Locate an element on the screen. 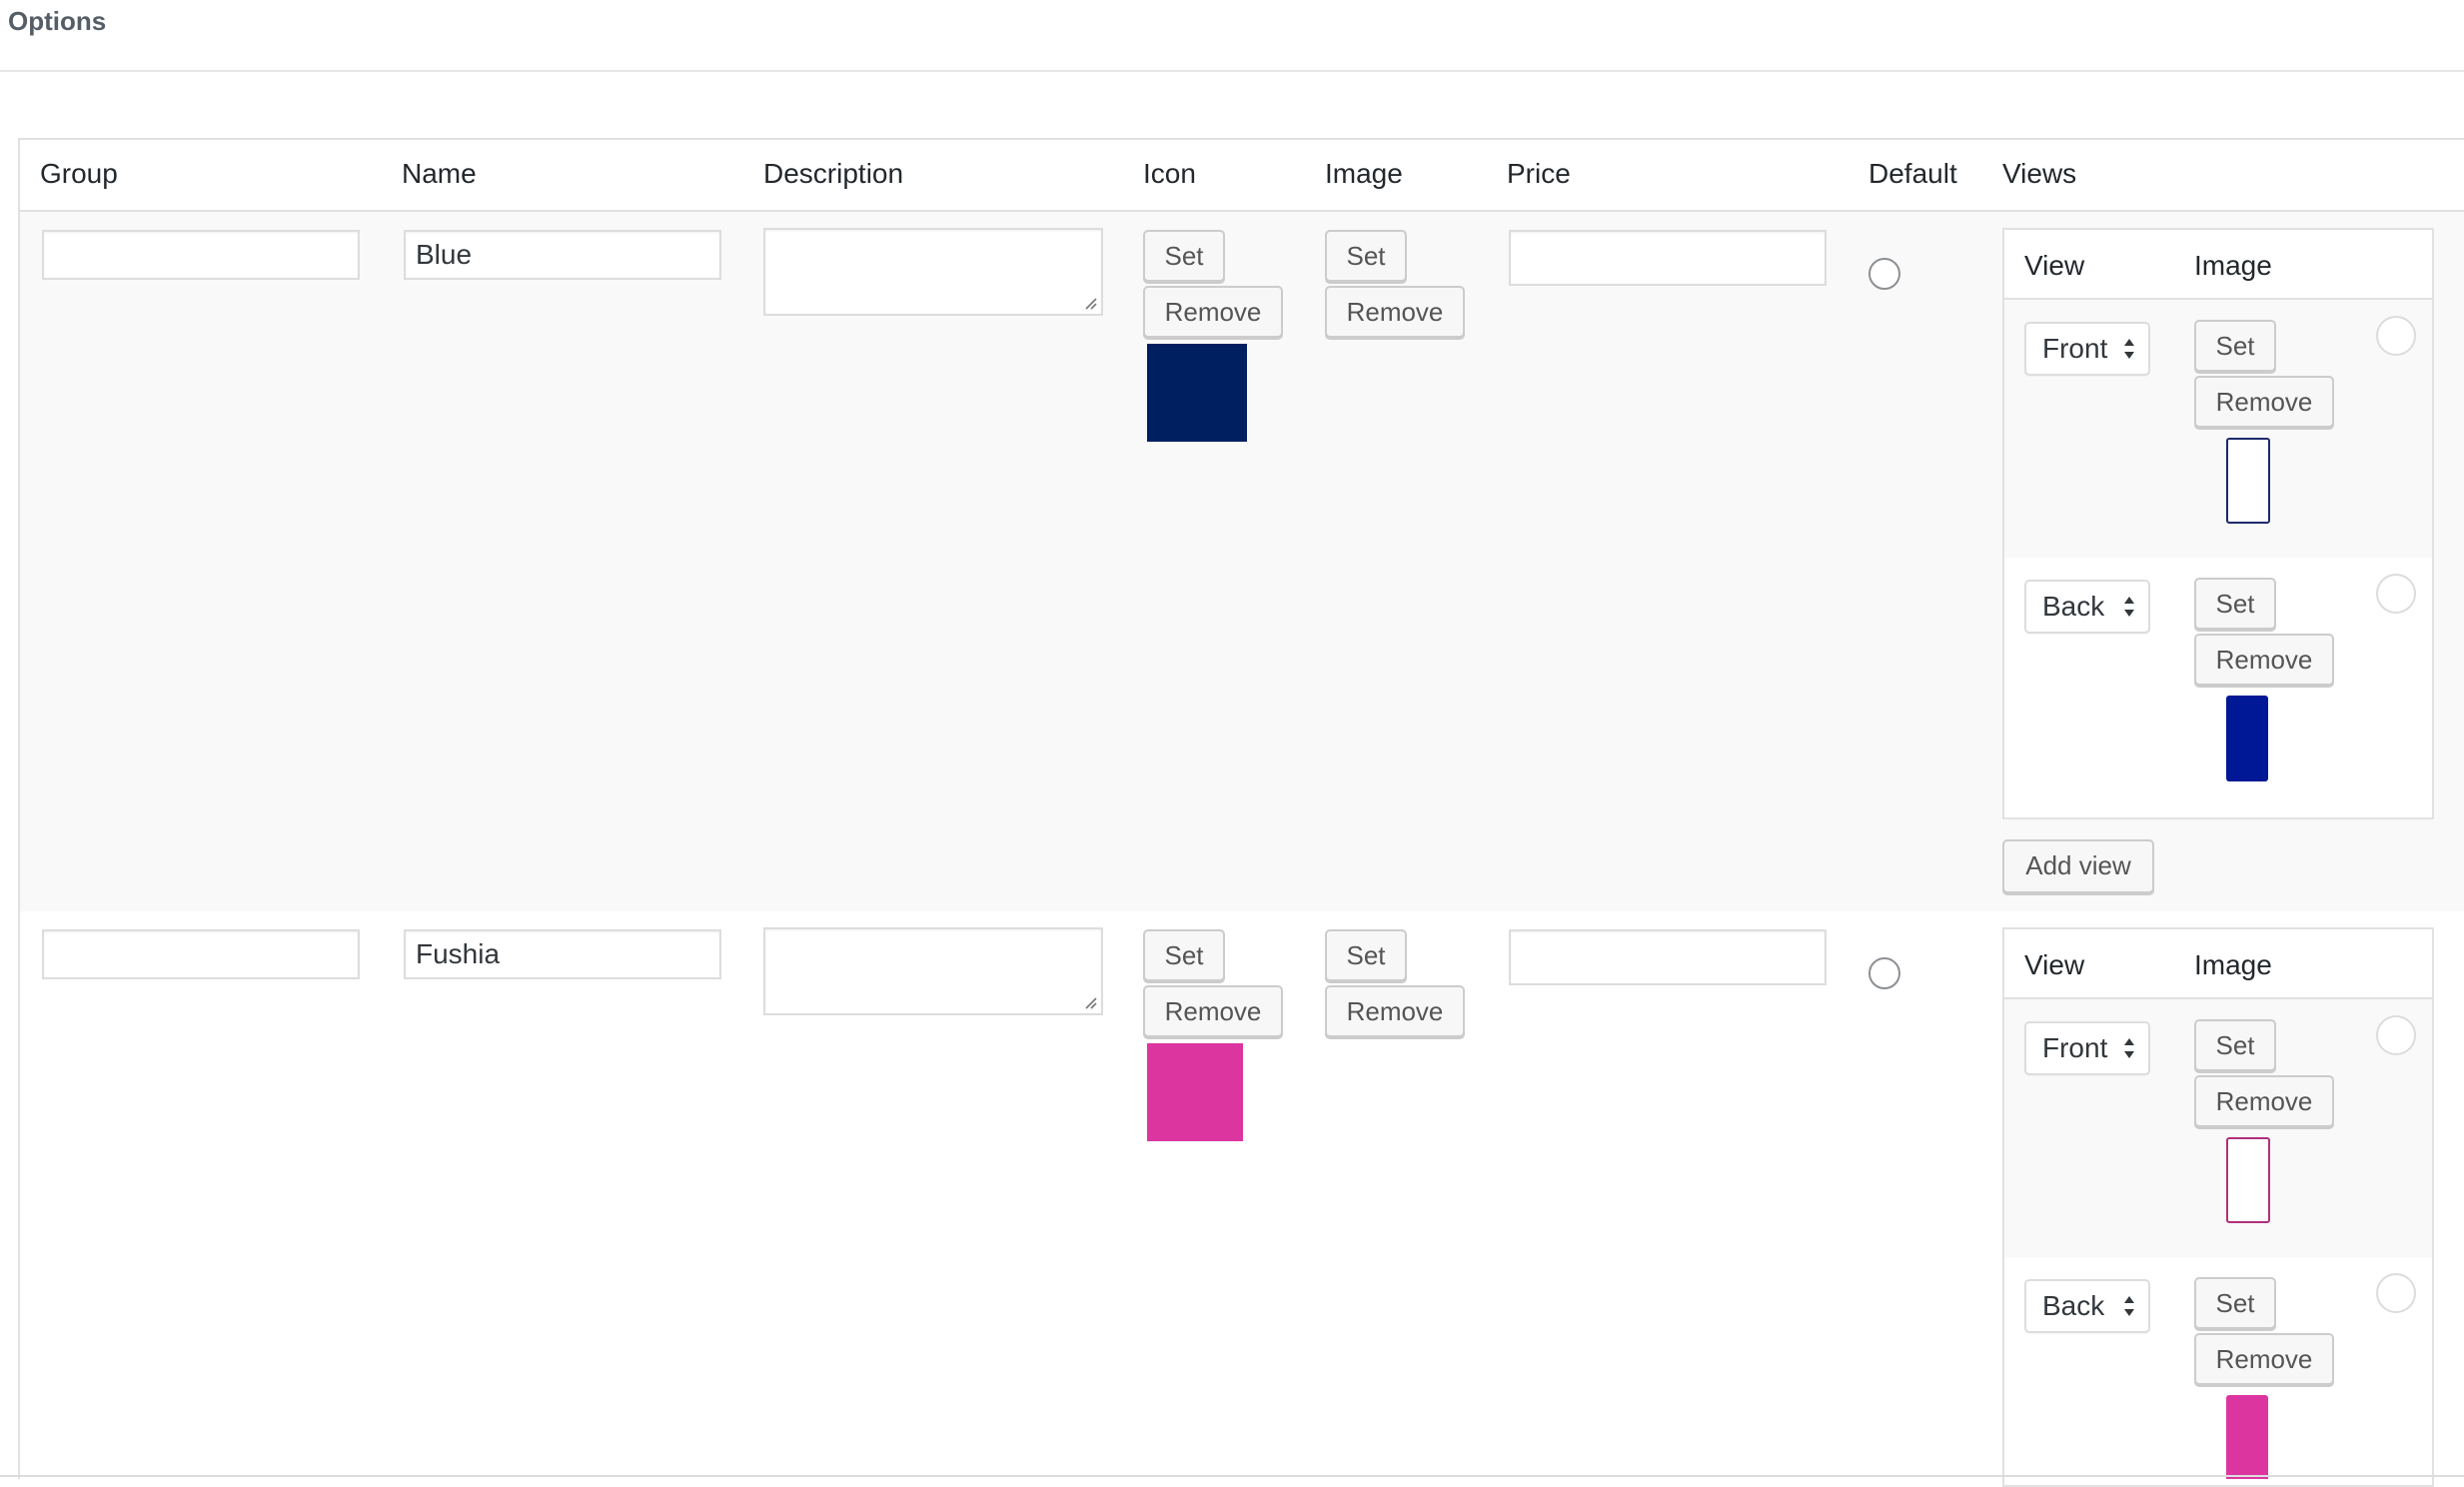 The image size is (2464, 1487). column-header-group: Group is located at coordinates (79, 173).